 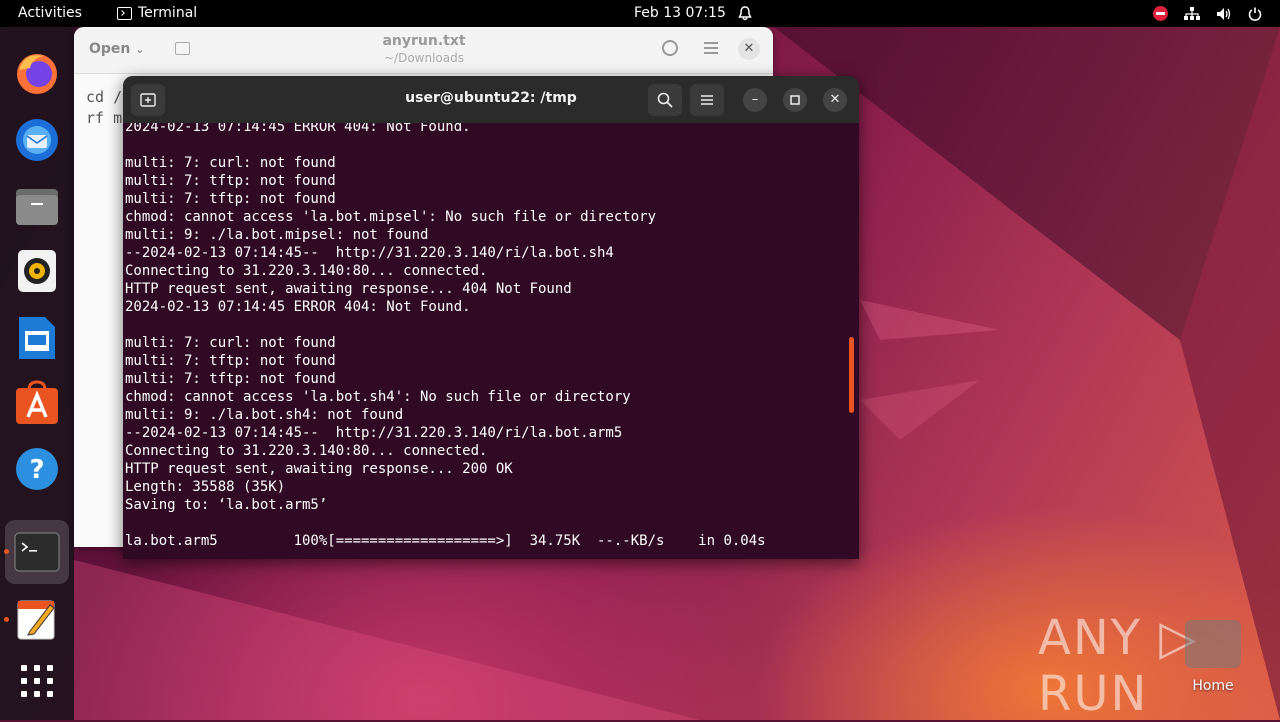 I want to click on network-icon, so click(x=1192, y=13).